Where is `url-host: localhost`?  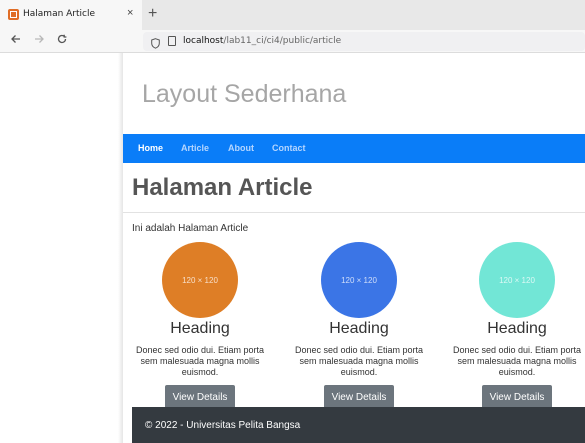 url-host: localhost is located at coordinates (203, 41).